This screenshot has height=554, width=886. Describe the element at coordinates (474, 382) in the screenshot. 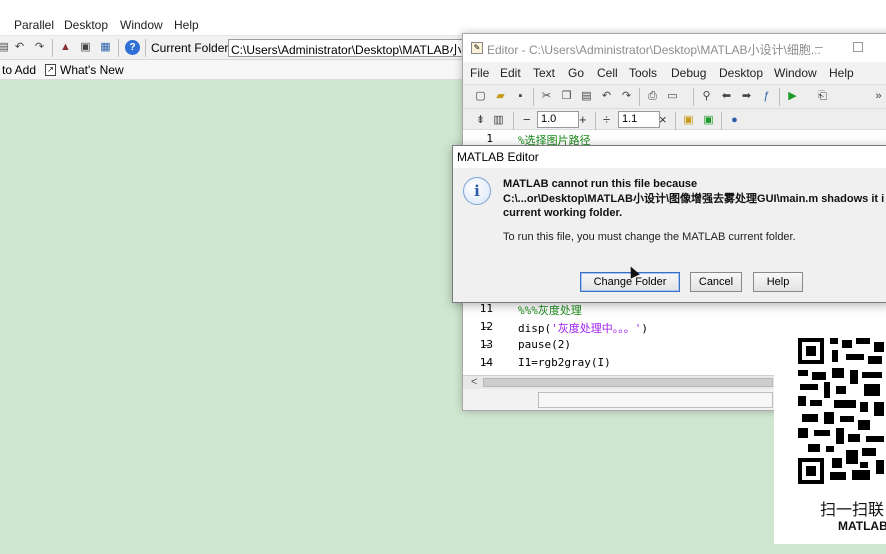

I see `scroll-left-button: <` at that location.